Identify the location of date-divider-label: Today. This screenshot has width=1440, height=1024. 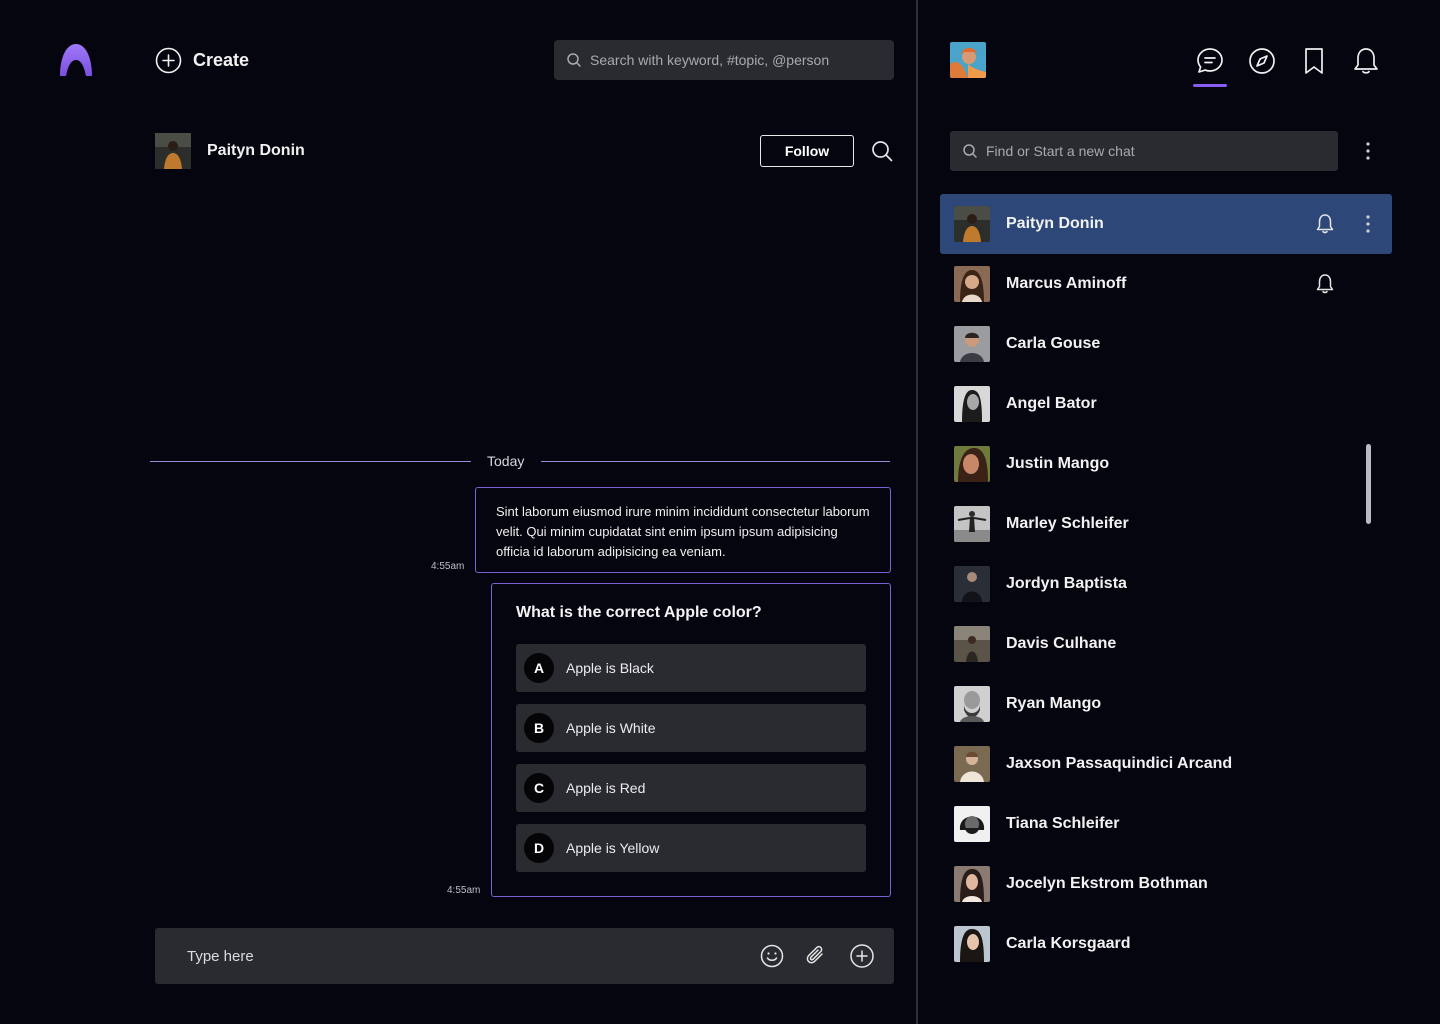
(506, 461).